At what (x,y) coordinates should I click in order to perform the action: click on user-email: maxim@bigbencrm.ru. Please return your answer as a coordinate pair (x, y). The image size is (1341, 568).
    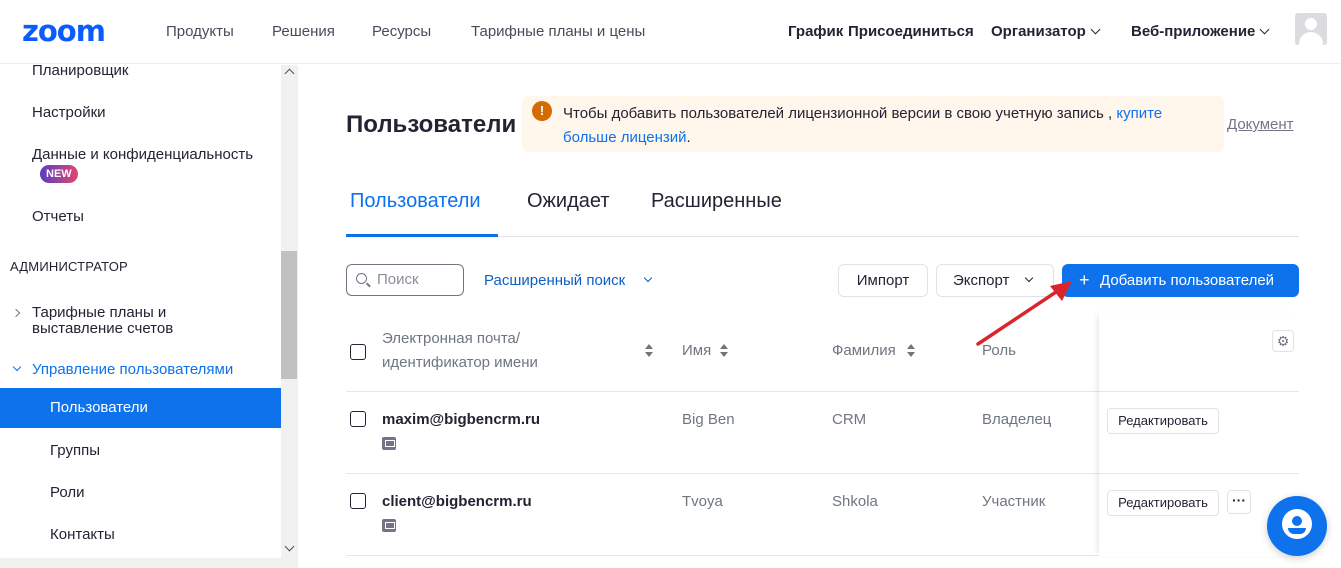
    Looking at the image, I should click on (461, 419).